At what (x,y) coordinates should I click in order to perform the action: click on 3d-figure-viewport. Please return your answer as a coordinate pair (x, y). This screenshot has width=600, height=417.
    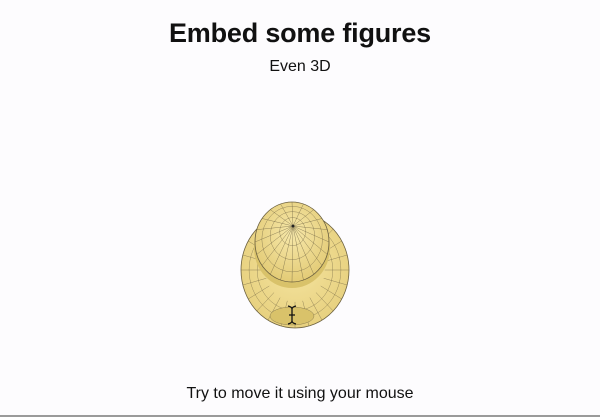
    Looking at the image, I should click on (300, 265).